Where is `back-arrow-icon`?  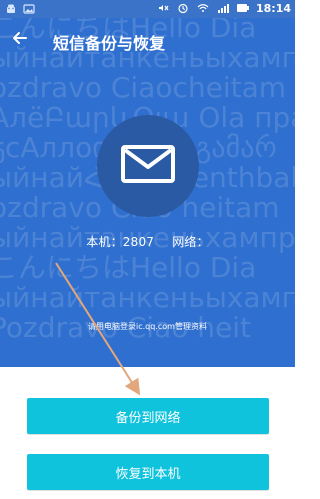 back-arrow-icon is located at coordinates (20, 40).